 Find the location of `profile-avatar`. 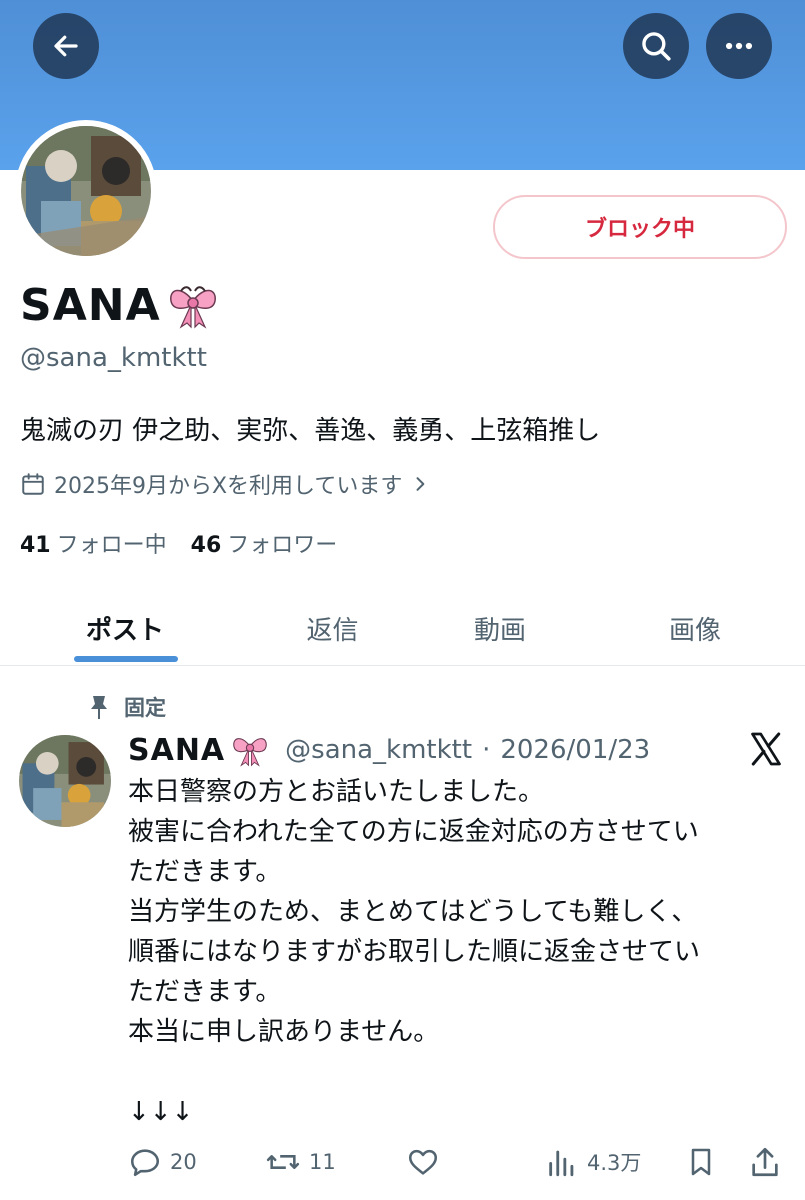

profile-avatar is located at coordinates (86, 191).